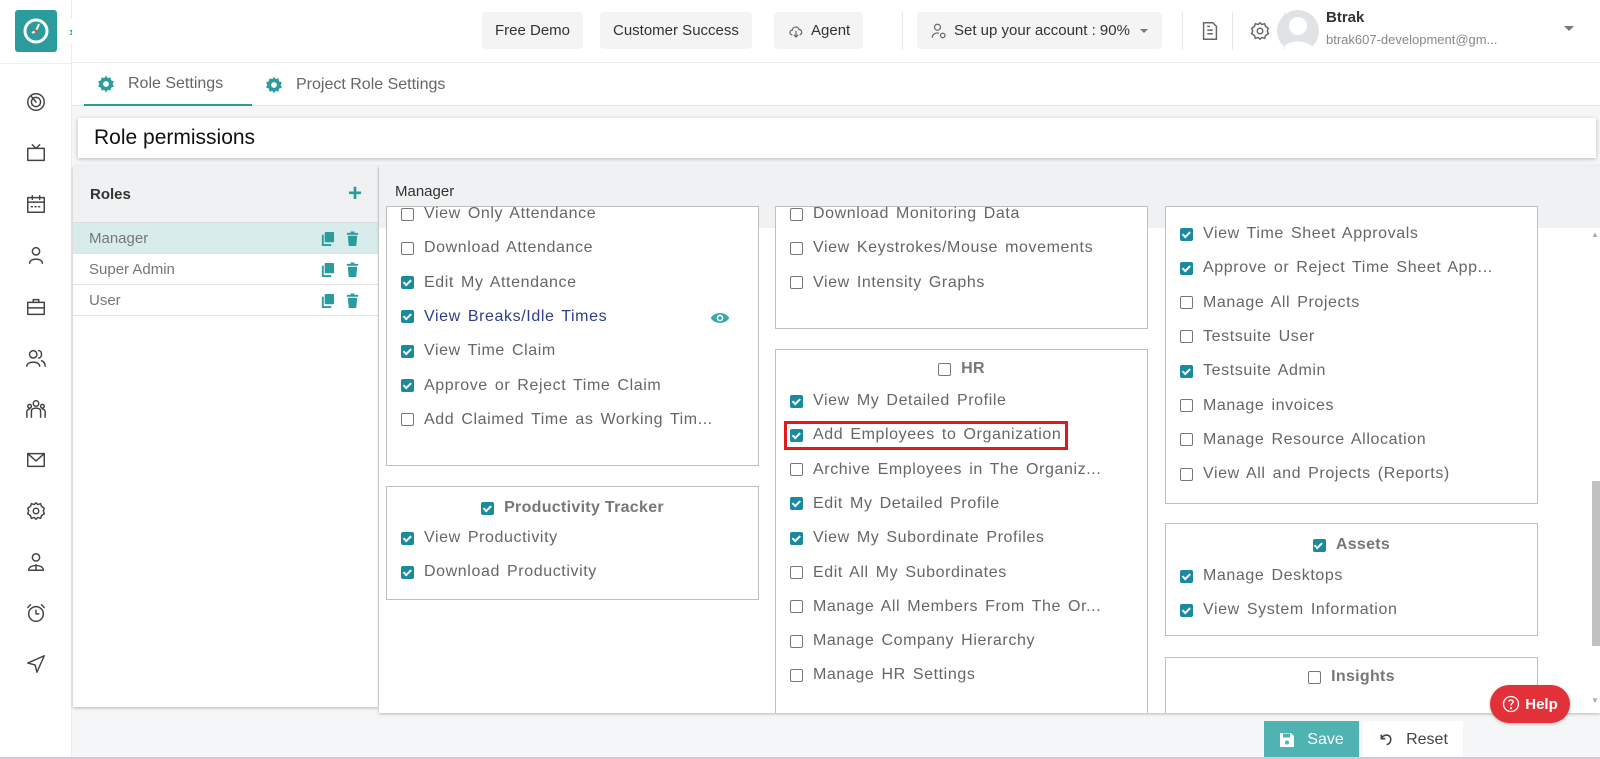 The width and height of the screenshot is (1600, 759). Describe the element at coordinates (1352, 406) in the screenshot. I see `permission-manage-invoices: Manage invoices` at that location.